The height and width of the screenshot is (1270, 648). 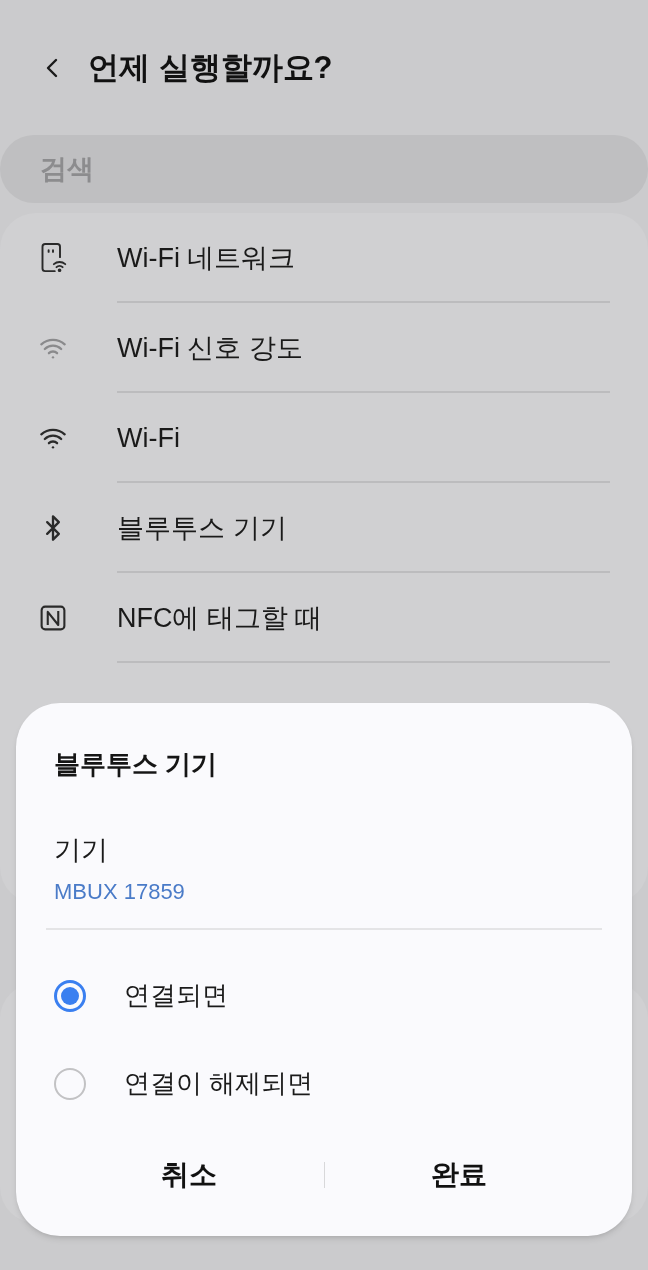 What do you see at coordinates (220, 618) in the screenshot?
I see `item-label: NFC에 태그할 때` at bounding box center [220, 618].